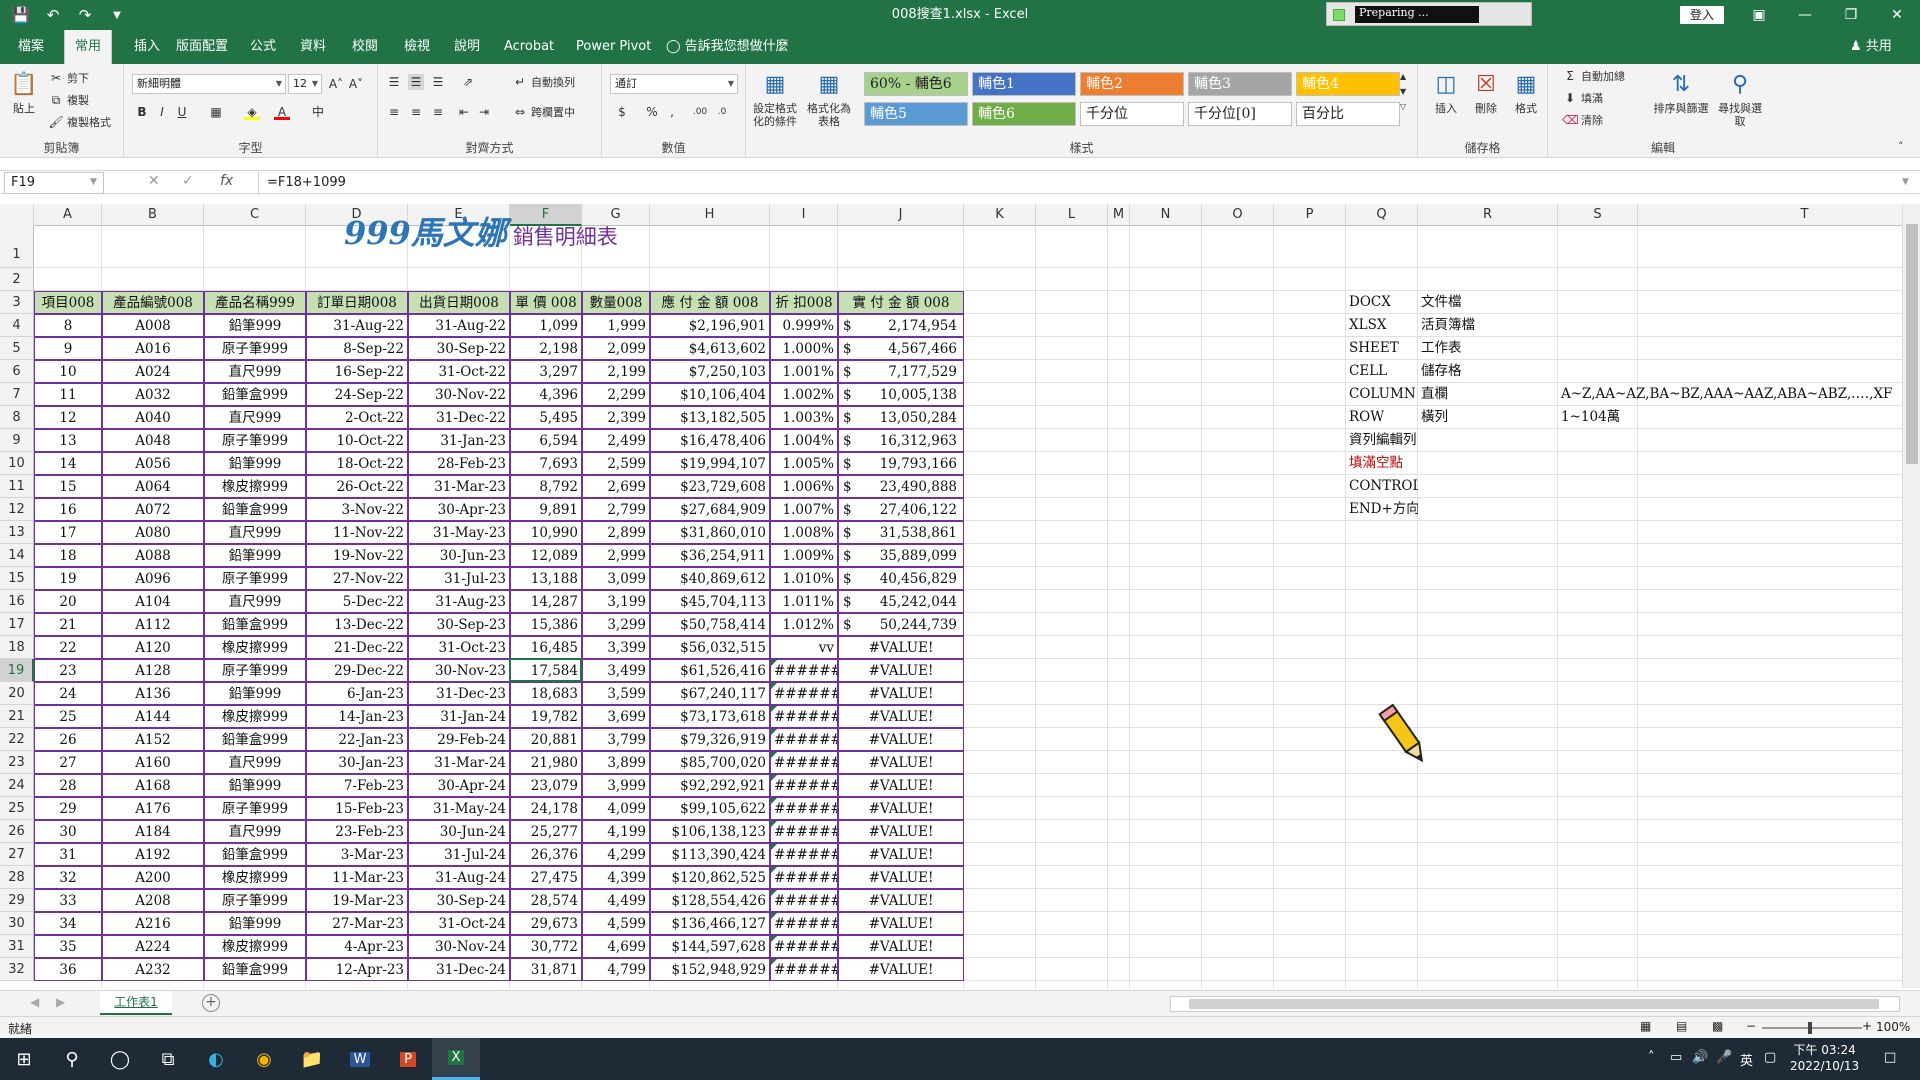  I want to click on table-cell: $144,597,628, so click(710, 946).